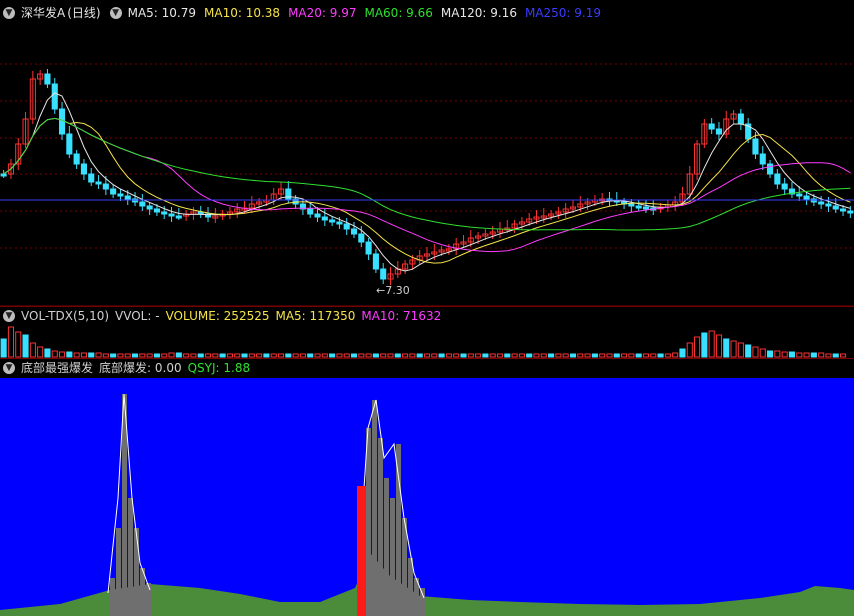 The width and height of the screenshot is (854, 616). Describe the element at coordinates (381, 290) in the screenshot. I see `arrow-left-icon: ←` at that location.